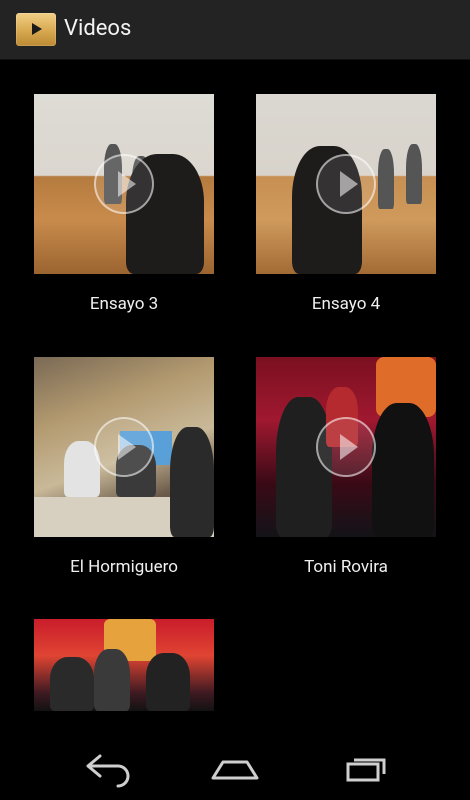  I want to click on video-item-ensayo-4: Ensayo 4, so click(346, 204).